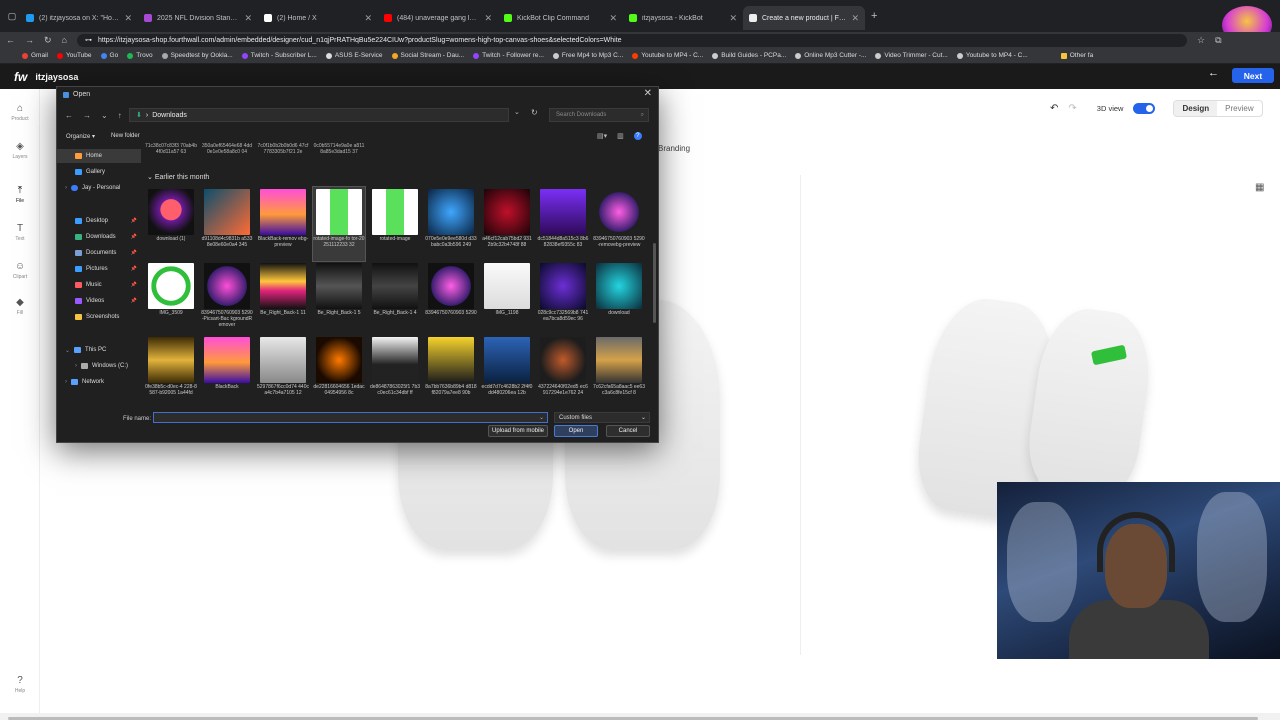 The image size is (1280, 720). Describe the element at coordinates (1144, 108) in the screenshot. I see `3d-view-toggle` at that location.